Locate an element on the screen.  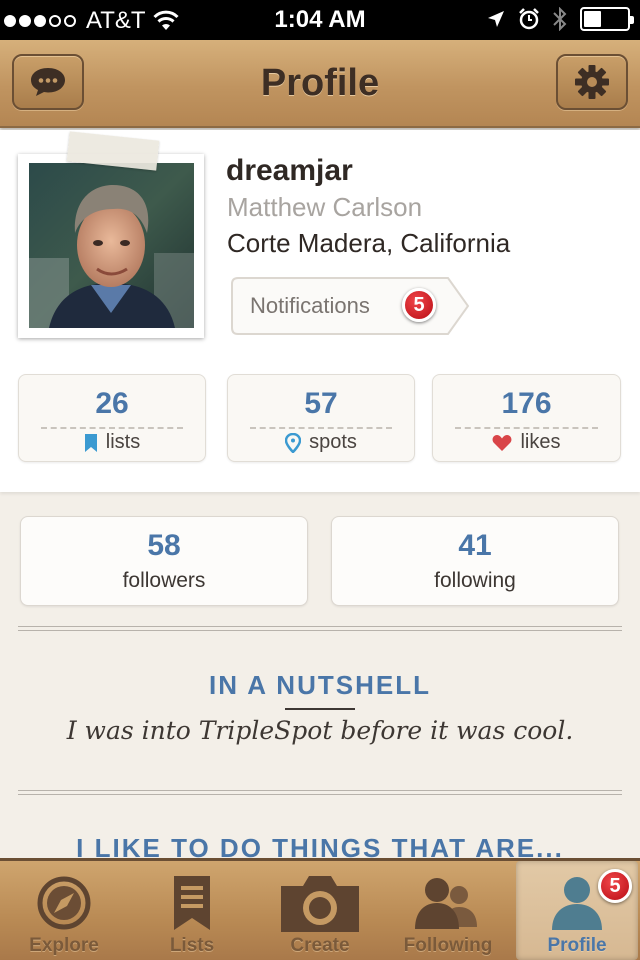
tab-create: Create is located at coordinates (320, 910).